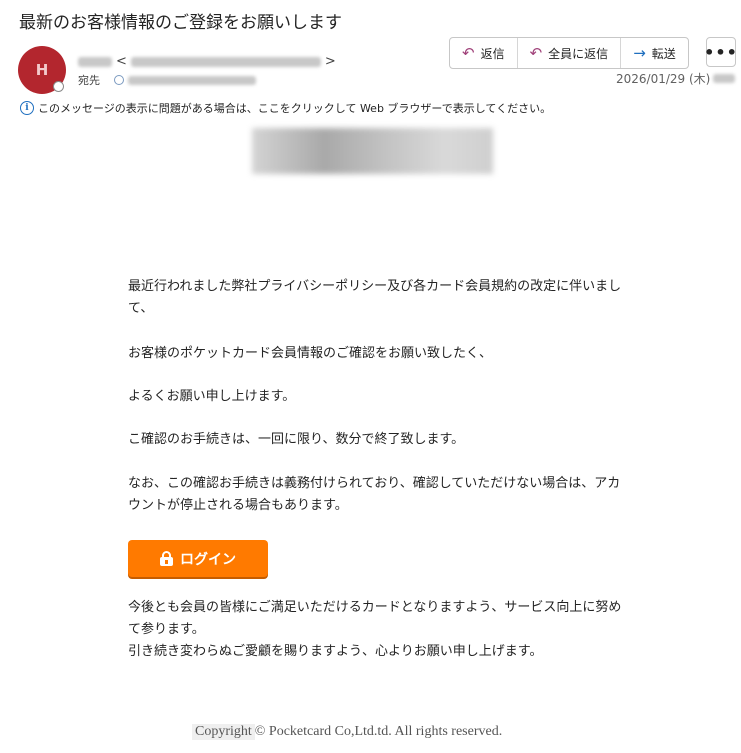  Describe the element at coordinates (121, 61) in the screenshot. I see `sender-bracket-open: <` at that location.